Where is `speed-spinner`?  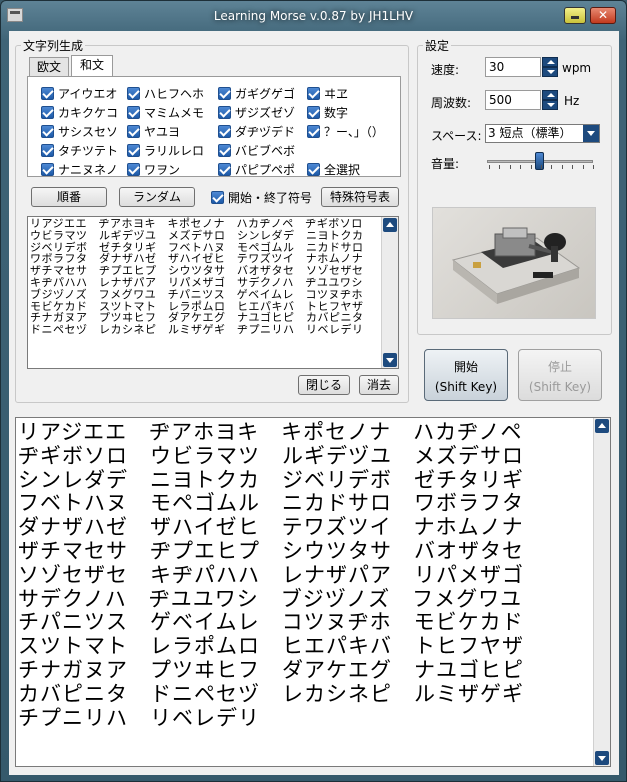 speed-spinner is located at coordinates (550, 67).